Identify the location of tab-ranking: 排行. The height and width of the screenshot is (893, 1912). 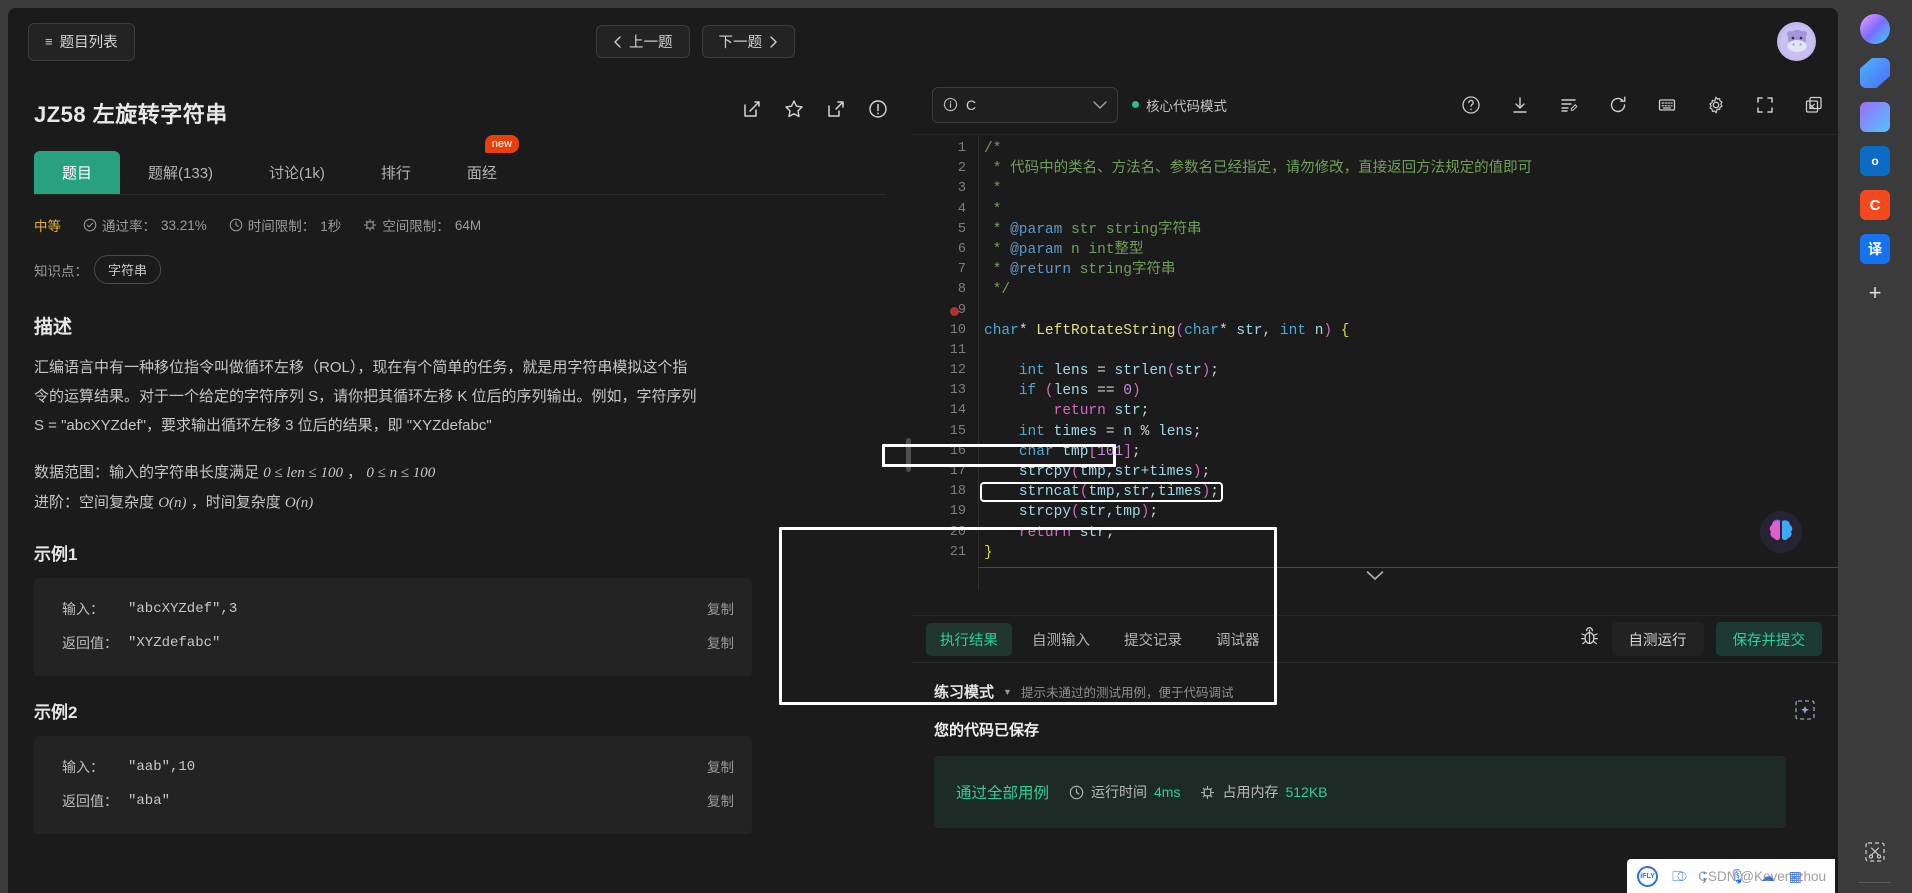
(396, 172).